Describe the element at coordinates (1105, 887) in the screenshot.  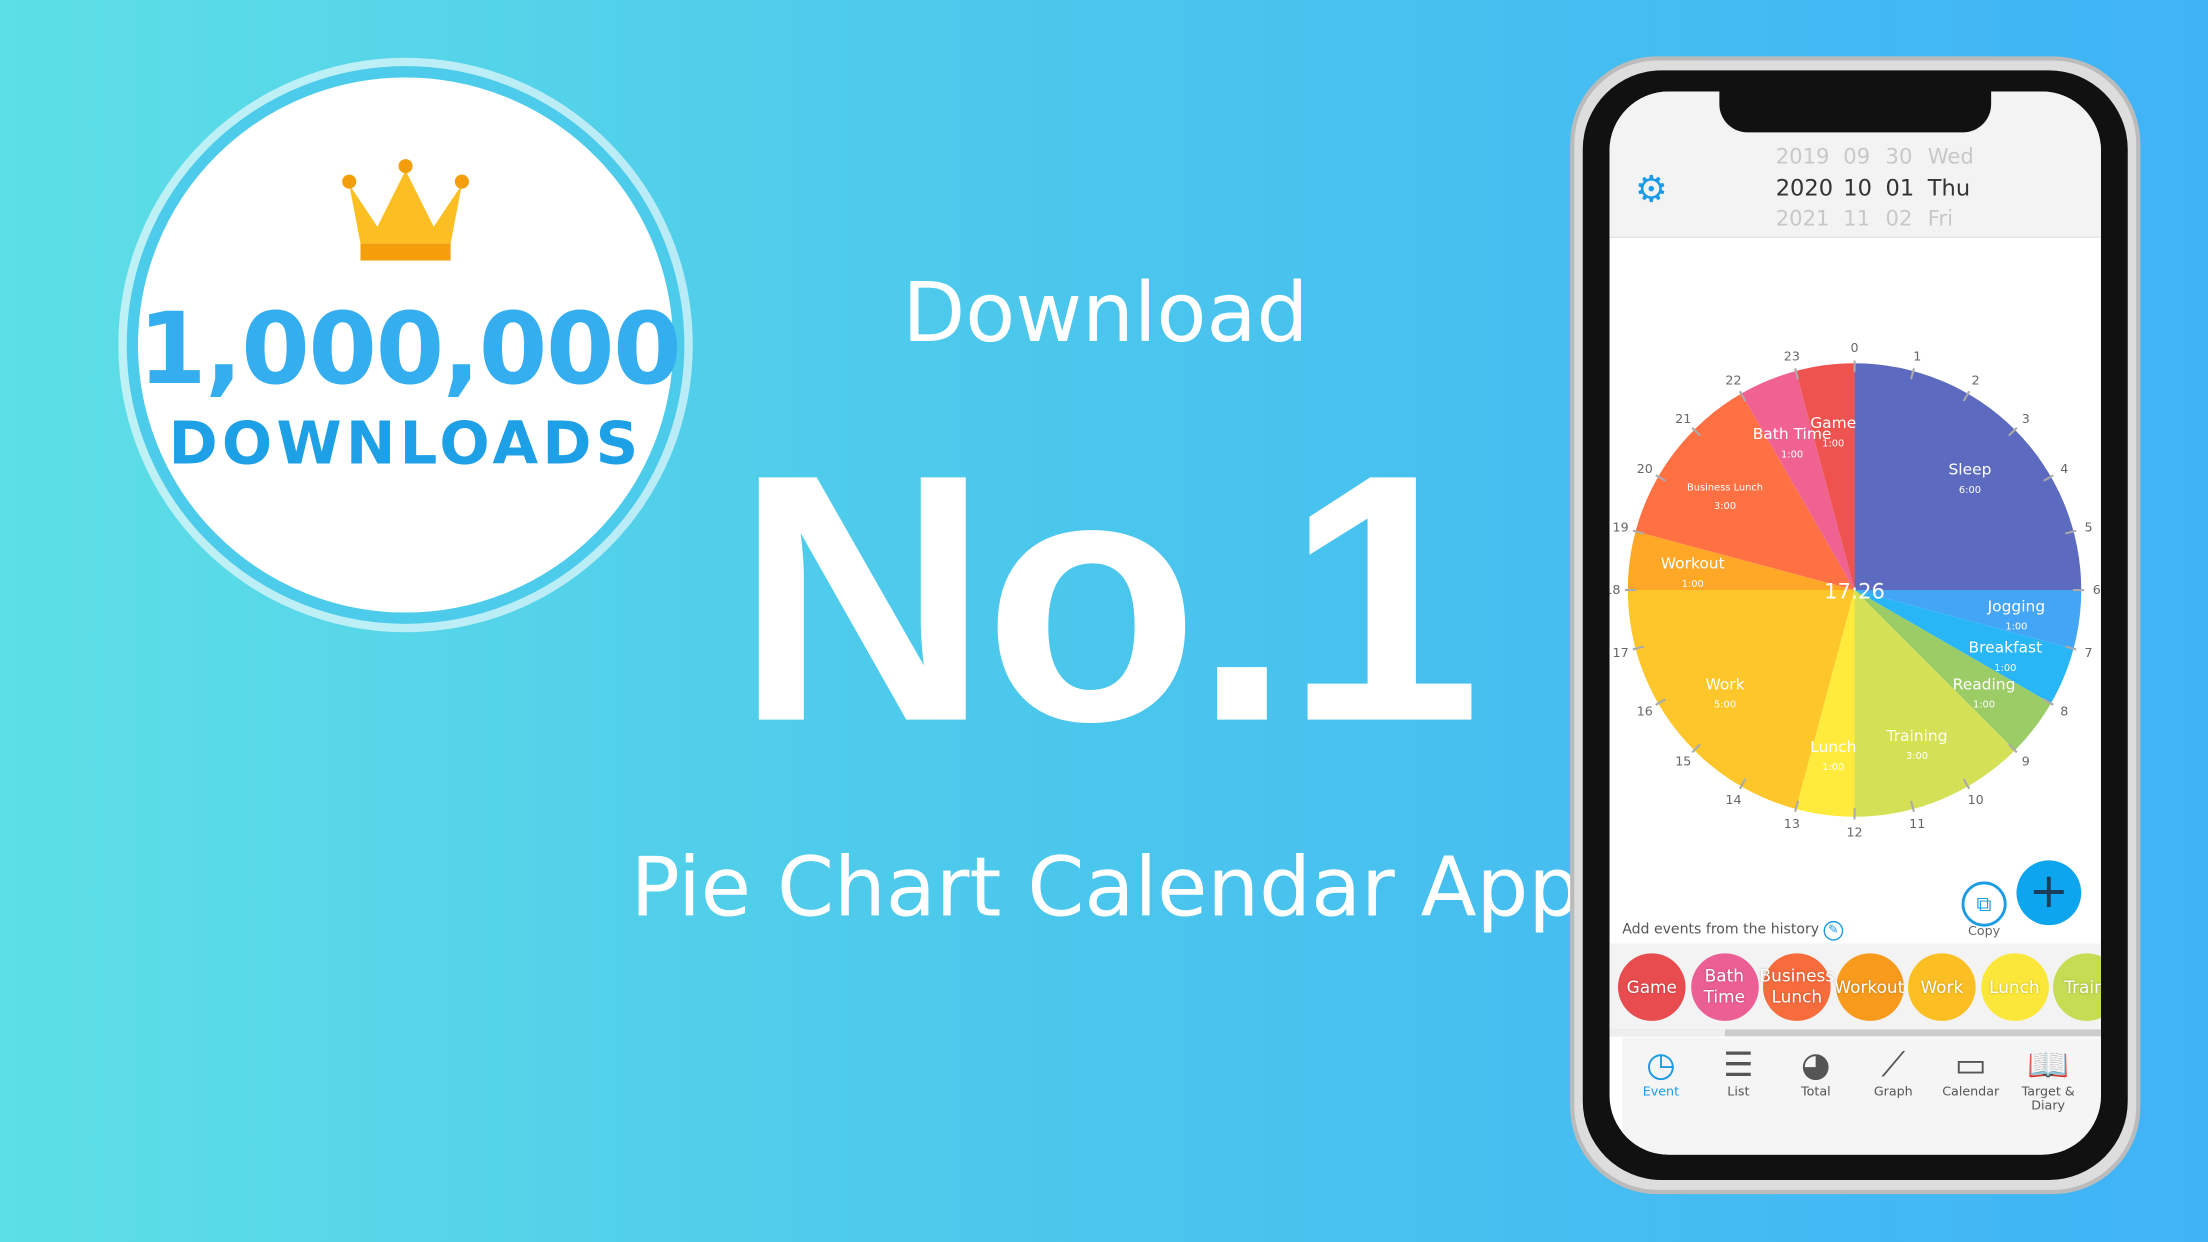
I see `app-subtitle: Pie Chart Calendar App` at that location.